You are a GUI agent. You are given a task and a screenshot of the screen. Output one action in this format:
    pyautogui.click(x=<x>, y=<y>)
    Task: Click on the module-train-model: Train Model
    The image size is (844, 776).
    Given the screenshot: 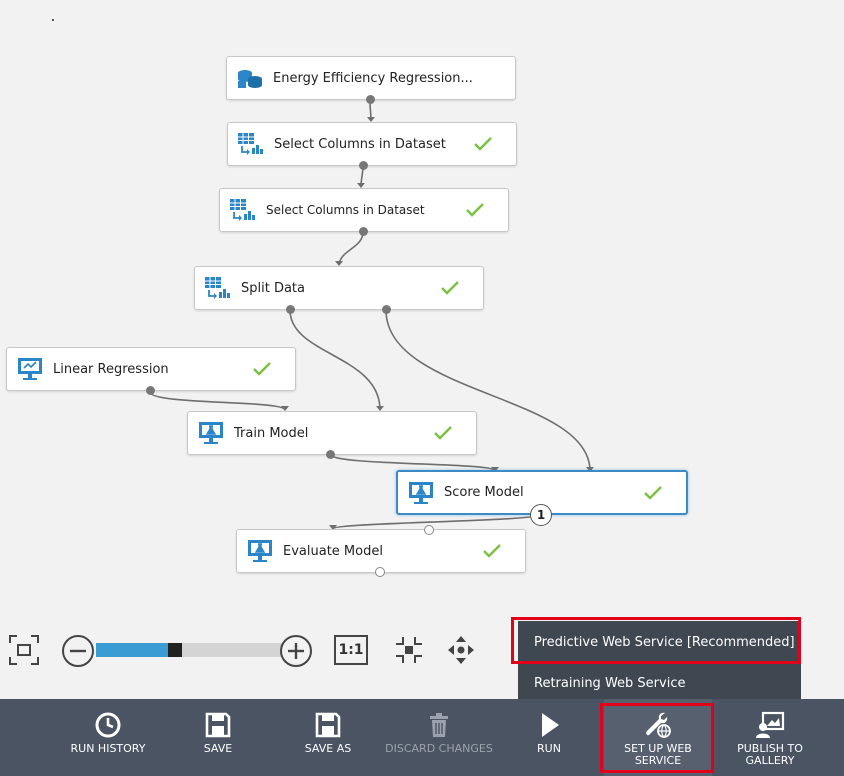 What is the action you would take?
    pyautogui.click(x=332, y=435)
    